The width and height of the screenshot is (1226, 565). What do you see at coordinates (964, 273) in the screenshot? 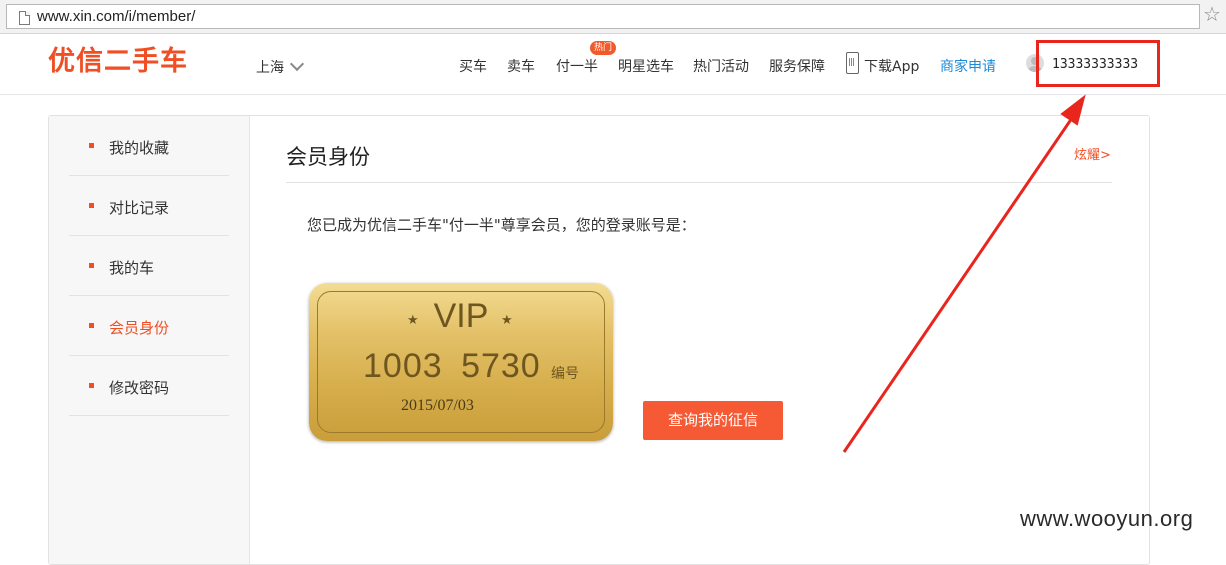
I see `annotation-arrow-icon` at bounding box center [964, 273].